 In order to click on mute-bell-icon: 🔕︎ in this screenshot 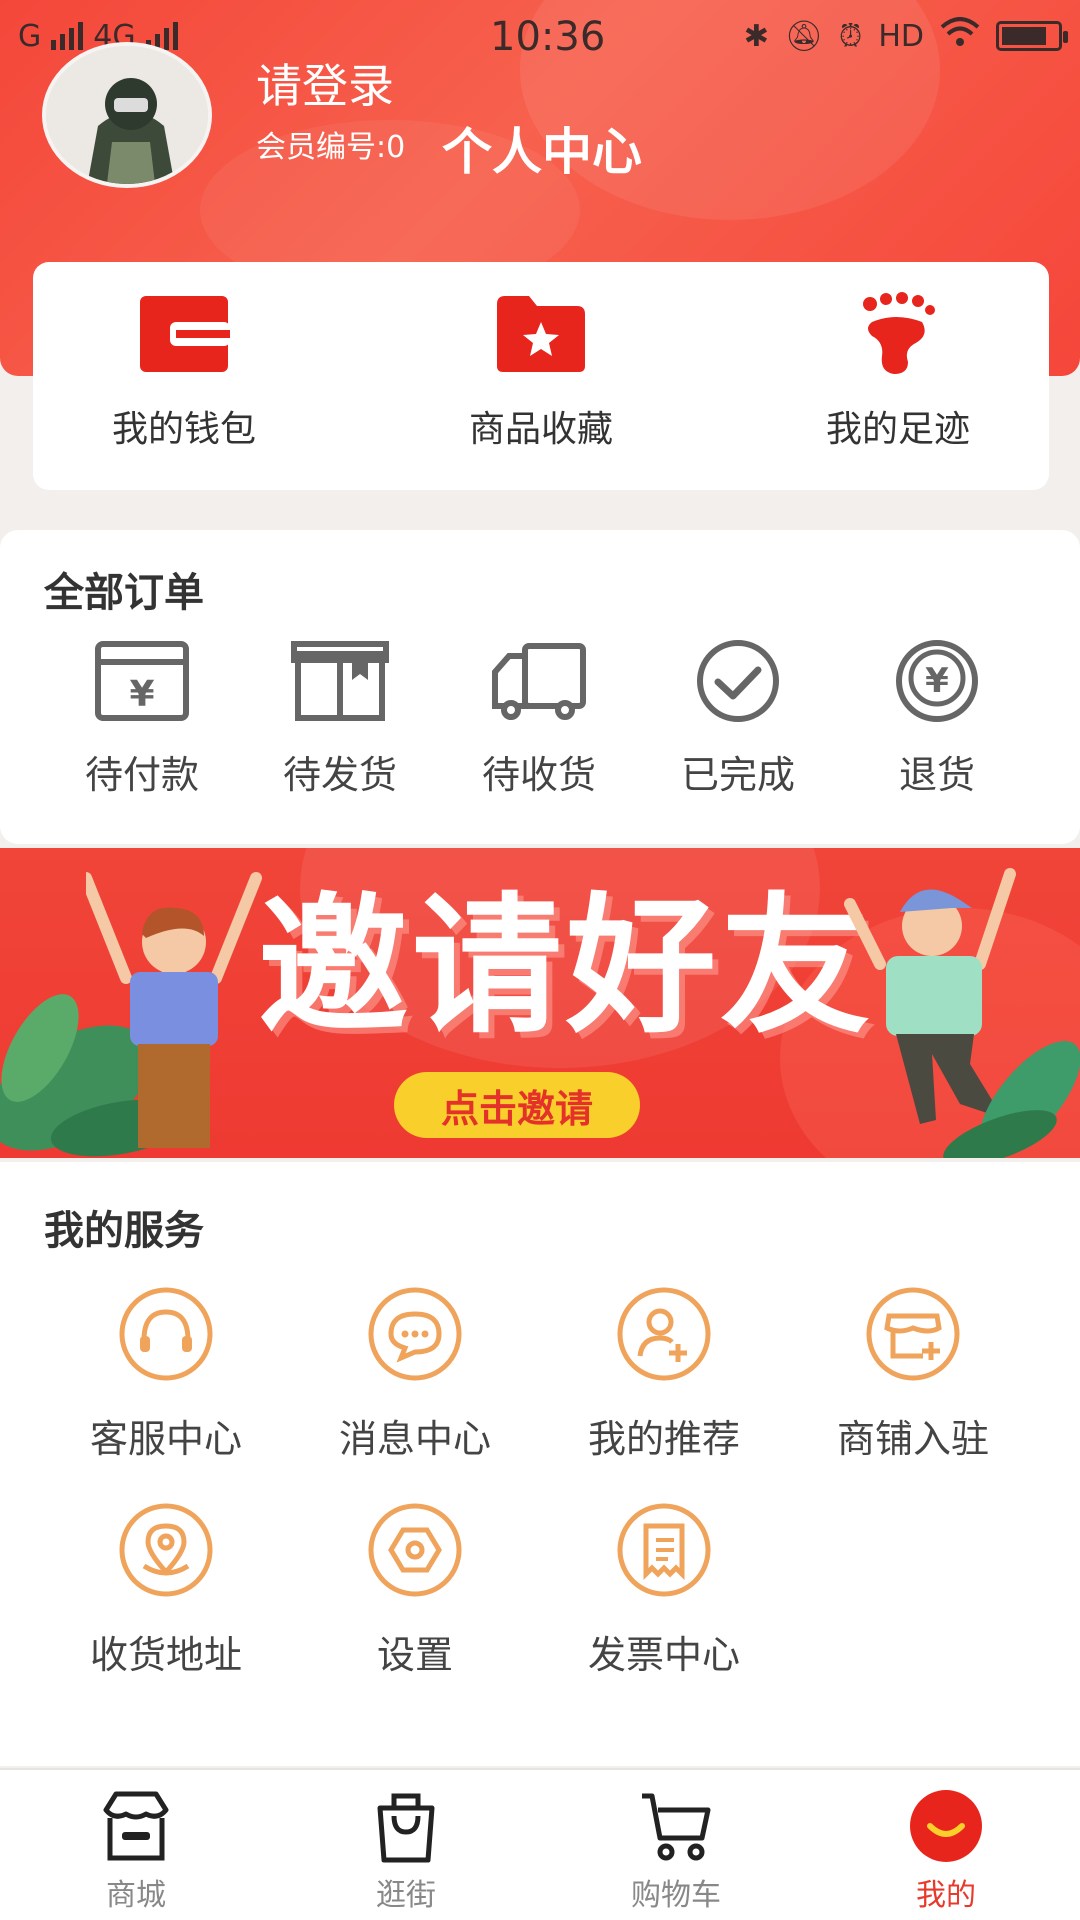, I will do `click(803, 36)`.